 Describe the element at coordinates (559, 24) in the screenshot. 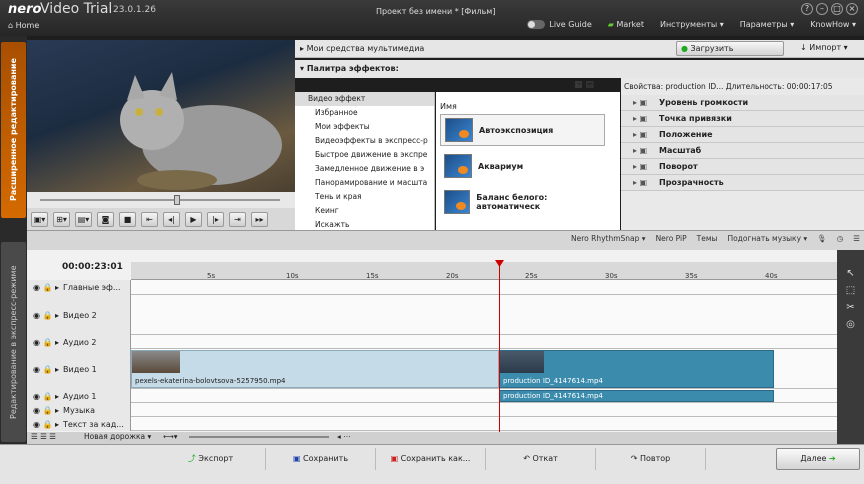

I see `live-guide-toggle: Live Guide` at that location.